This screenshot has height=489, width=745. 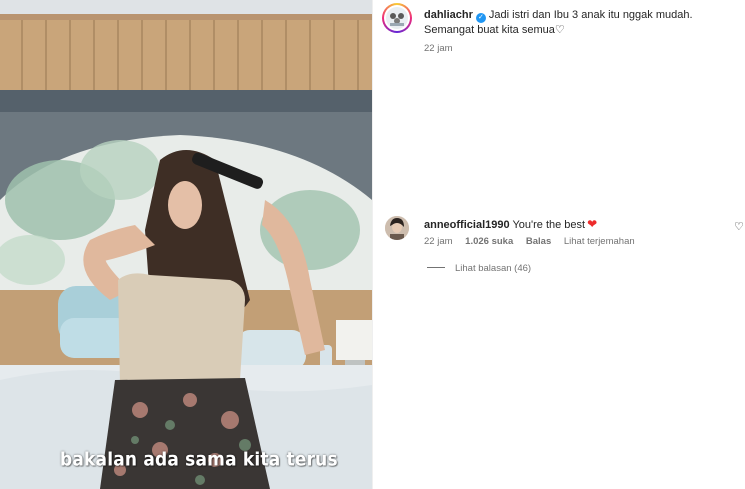 What do you see at coordinates (739, 226) in the screenshot?
I see `heart-outline-like-icon: ♡` at bounding box center [739, 226].